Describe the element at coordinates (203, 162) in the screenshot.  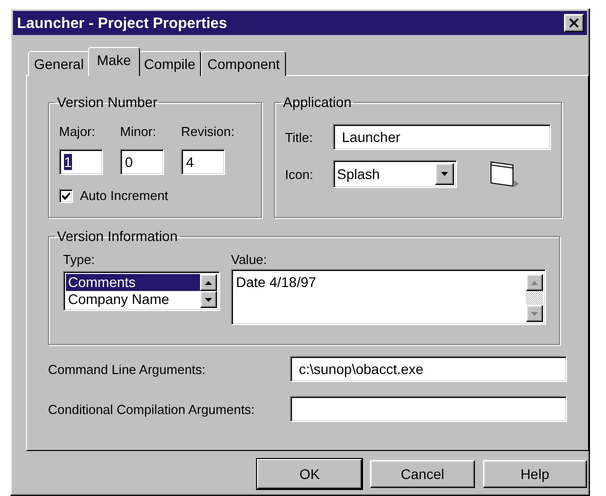
I see `number-field: 4` at that location.